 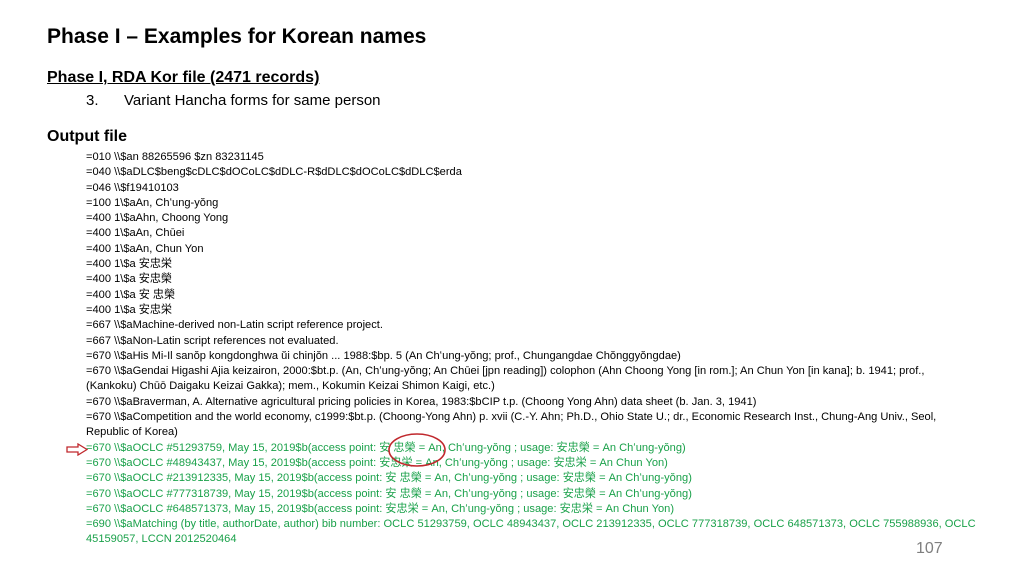 I want to click on record-line: =400 1\$aAhn, Choong Yong, so click(x=157, y=218).